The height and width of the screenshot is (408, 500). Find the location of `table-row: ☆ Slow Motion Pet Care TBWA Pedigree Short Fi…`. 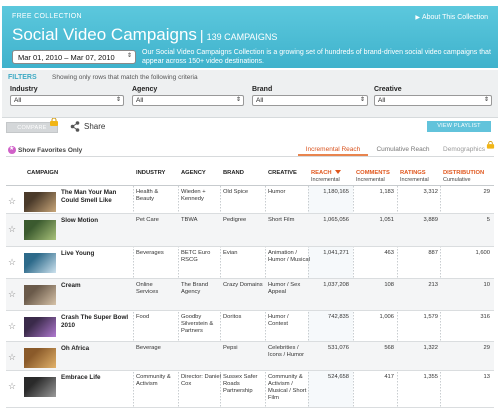

table-row: ☆ Slow Motion Pet Care TBWA Pedigree Short Fi… is located at coordinates (250, 230).